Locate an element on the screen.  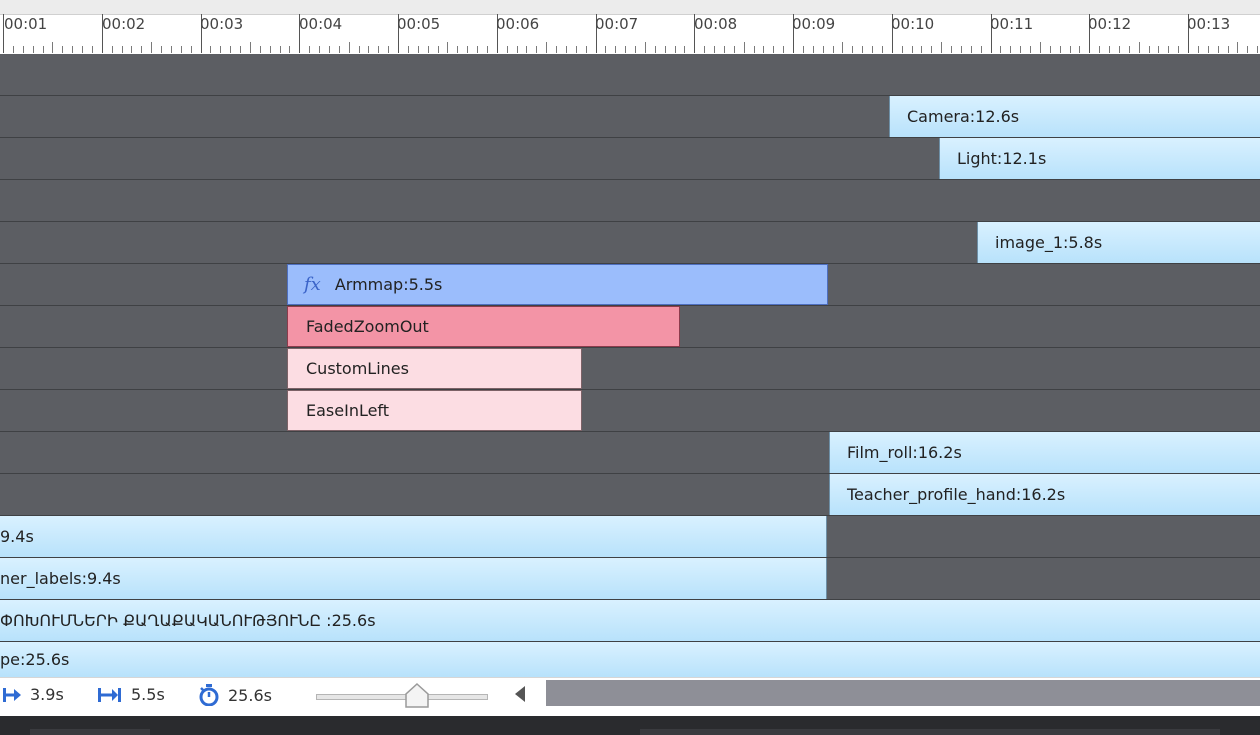
tick-label: 00:03 is located at coordinates (222, 24).